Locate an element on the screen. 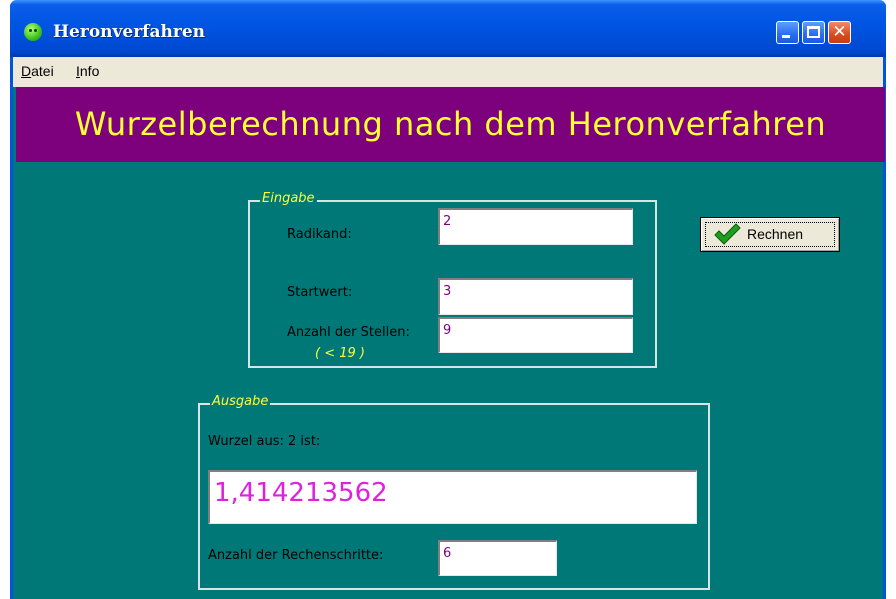  title-bar: Heronverfahren ✕ is located at coordinates (448, 28).